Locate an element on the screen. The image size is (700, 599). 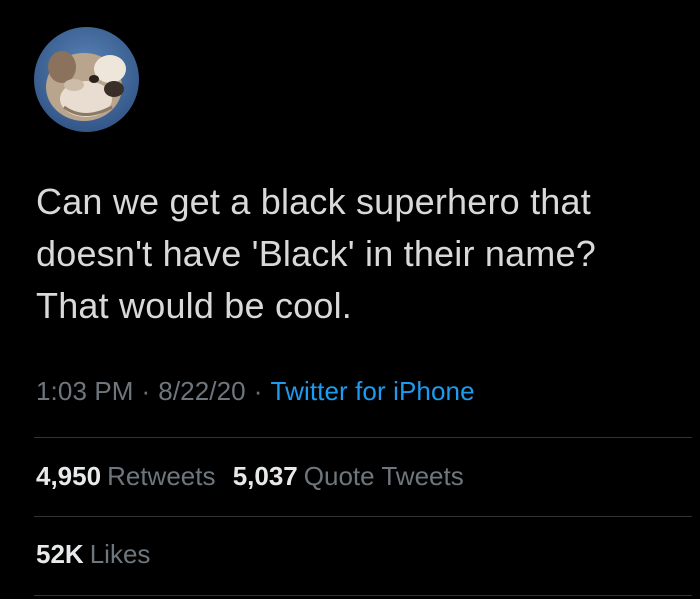
tweet-text-line: Can we get a black superhero that is located at coordinates (313, 201).